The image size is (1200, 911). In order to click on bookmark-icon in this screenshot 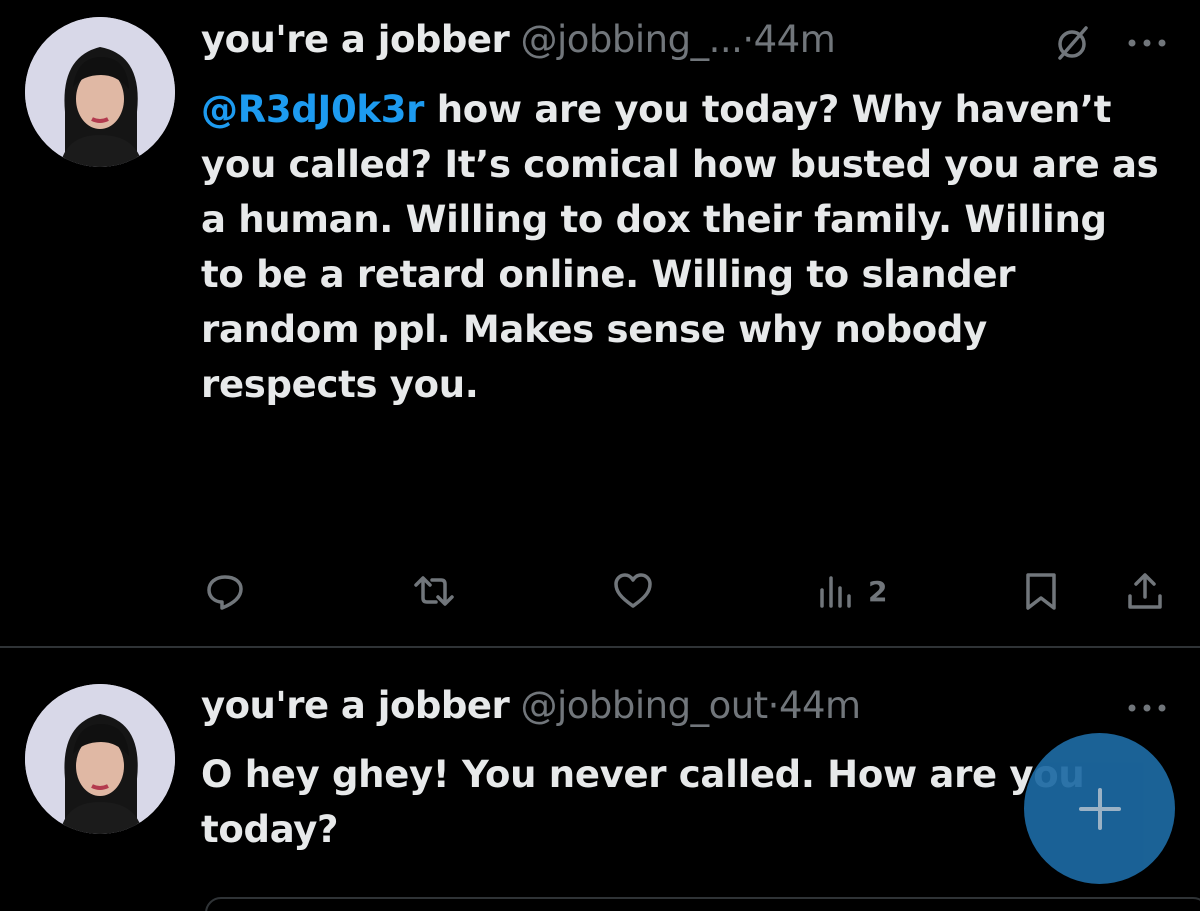, I will do `click(1041, 591)`.